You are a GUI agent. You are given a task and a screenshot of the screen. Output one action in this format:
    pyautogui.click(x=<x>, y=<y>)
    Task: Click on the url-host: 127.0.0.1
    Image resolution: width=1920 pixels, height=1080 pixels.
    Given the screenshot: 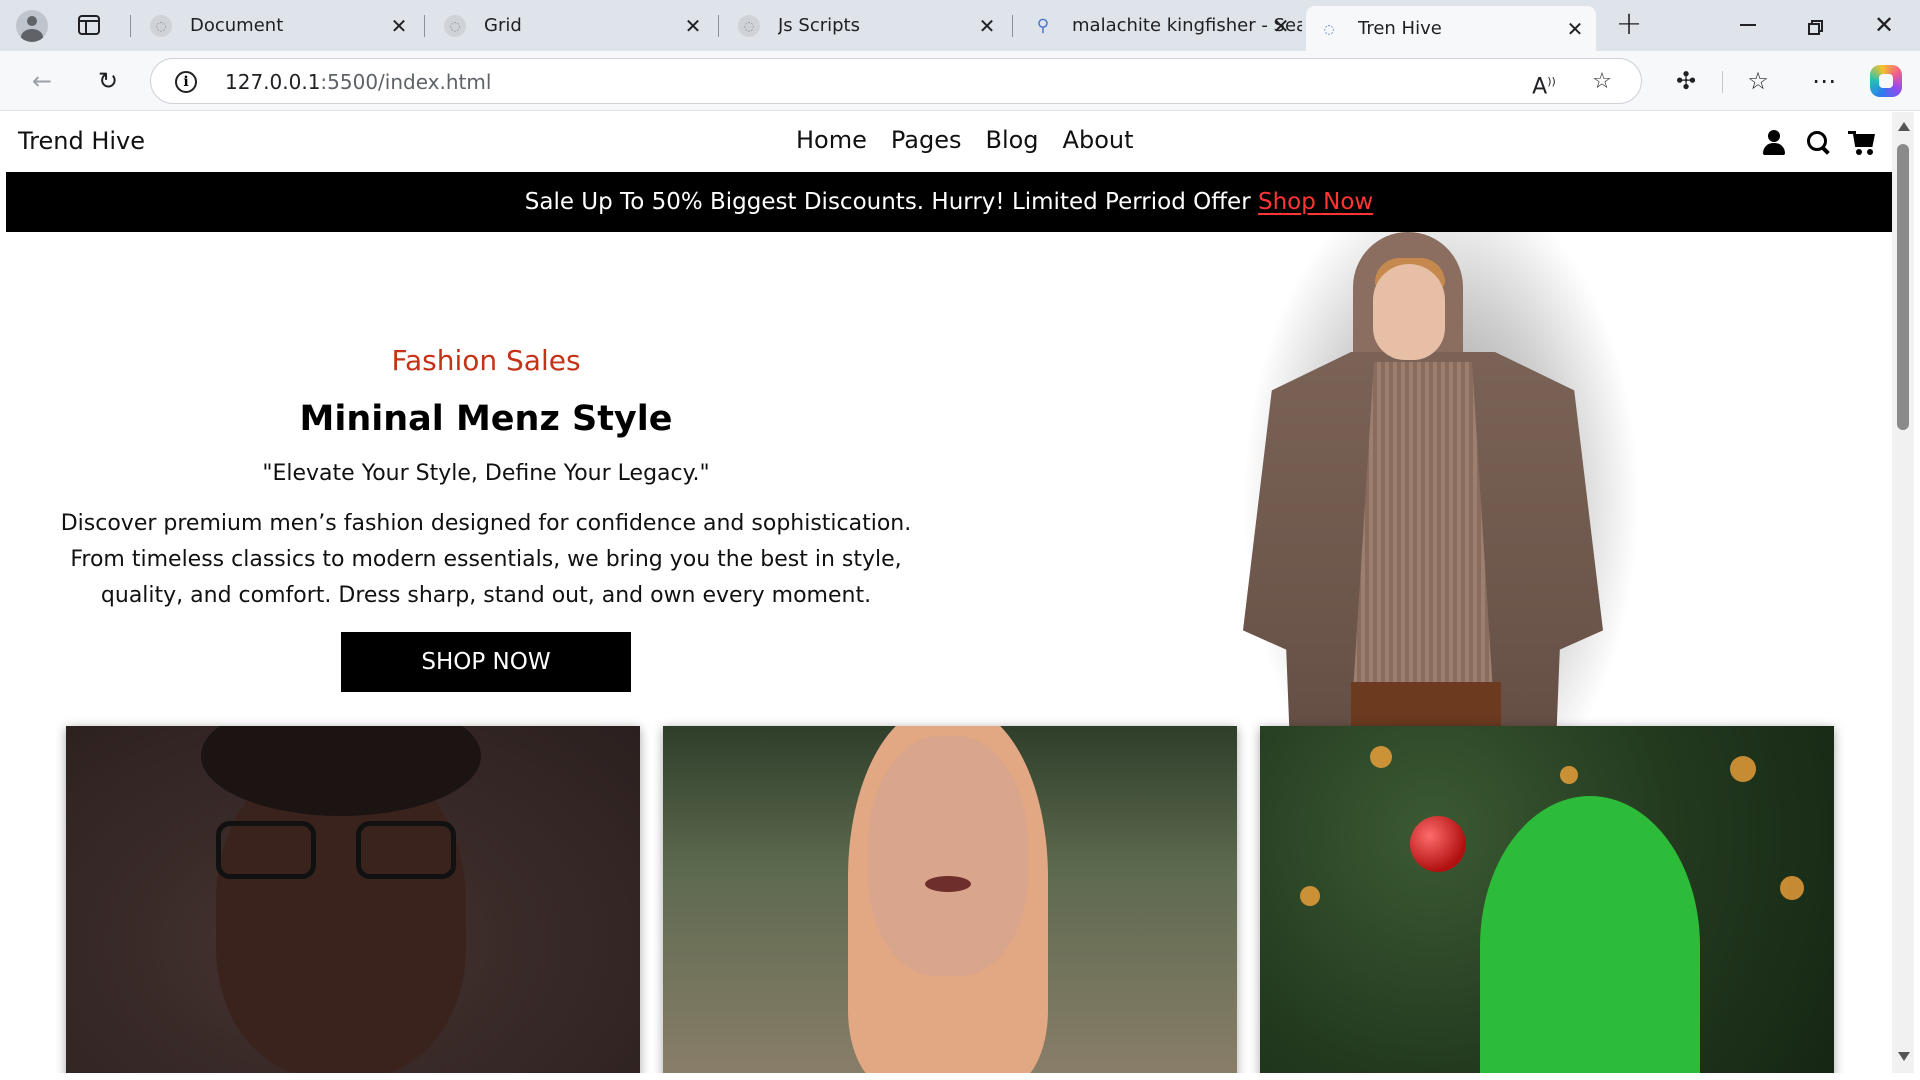 What is the action you would take?
    pyautogui.click(x=273, y=82)
    